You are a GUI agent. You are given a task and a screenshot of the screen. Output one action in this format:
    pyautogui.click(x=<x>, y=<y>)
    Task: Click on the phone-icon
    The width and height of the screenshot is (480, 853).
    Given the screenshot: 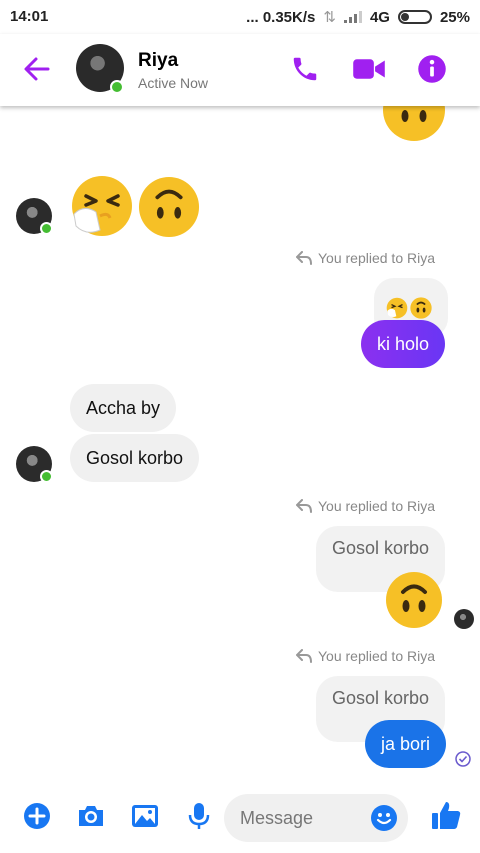 What is the action you would take?
    pyautogui.click(x=305, y=69)
    